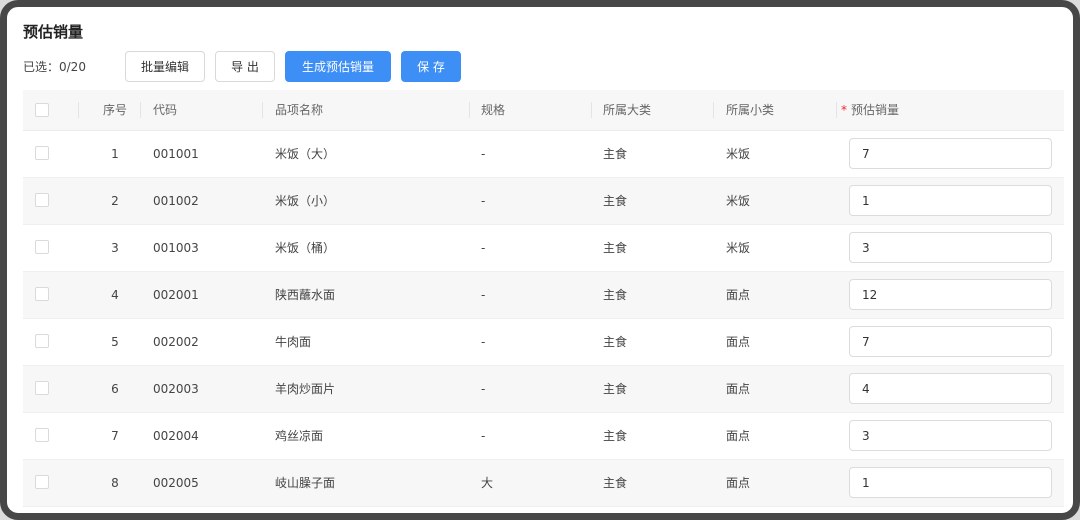  I want to click on cell-code: 002003, so click(176, 389).